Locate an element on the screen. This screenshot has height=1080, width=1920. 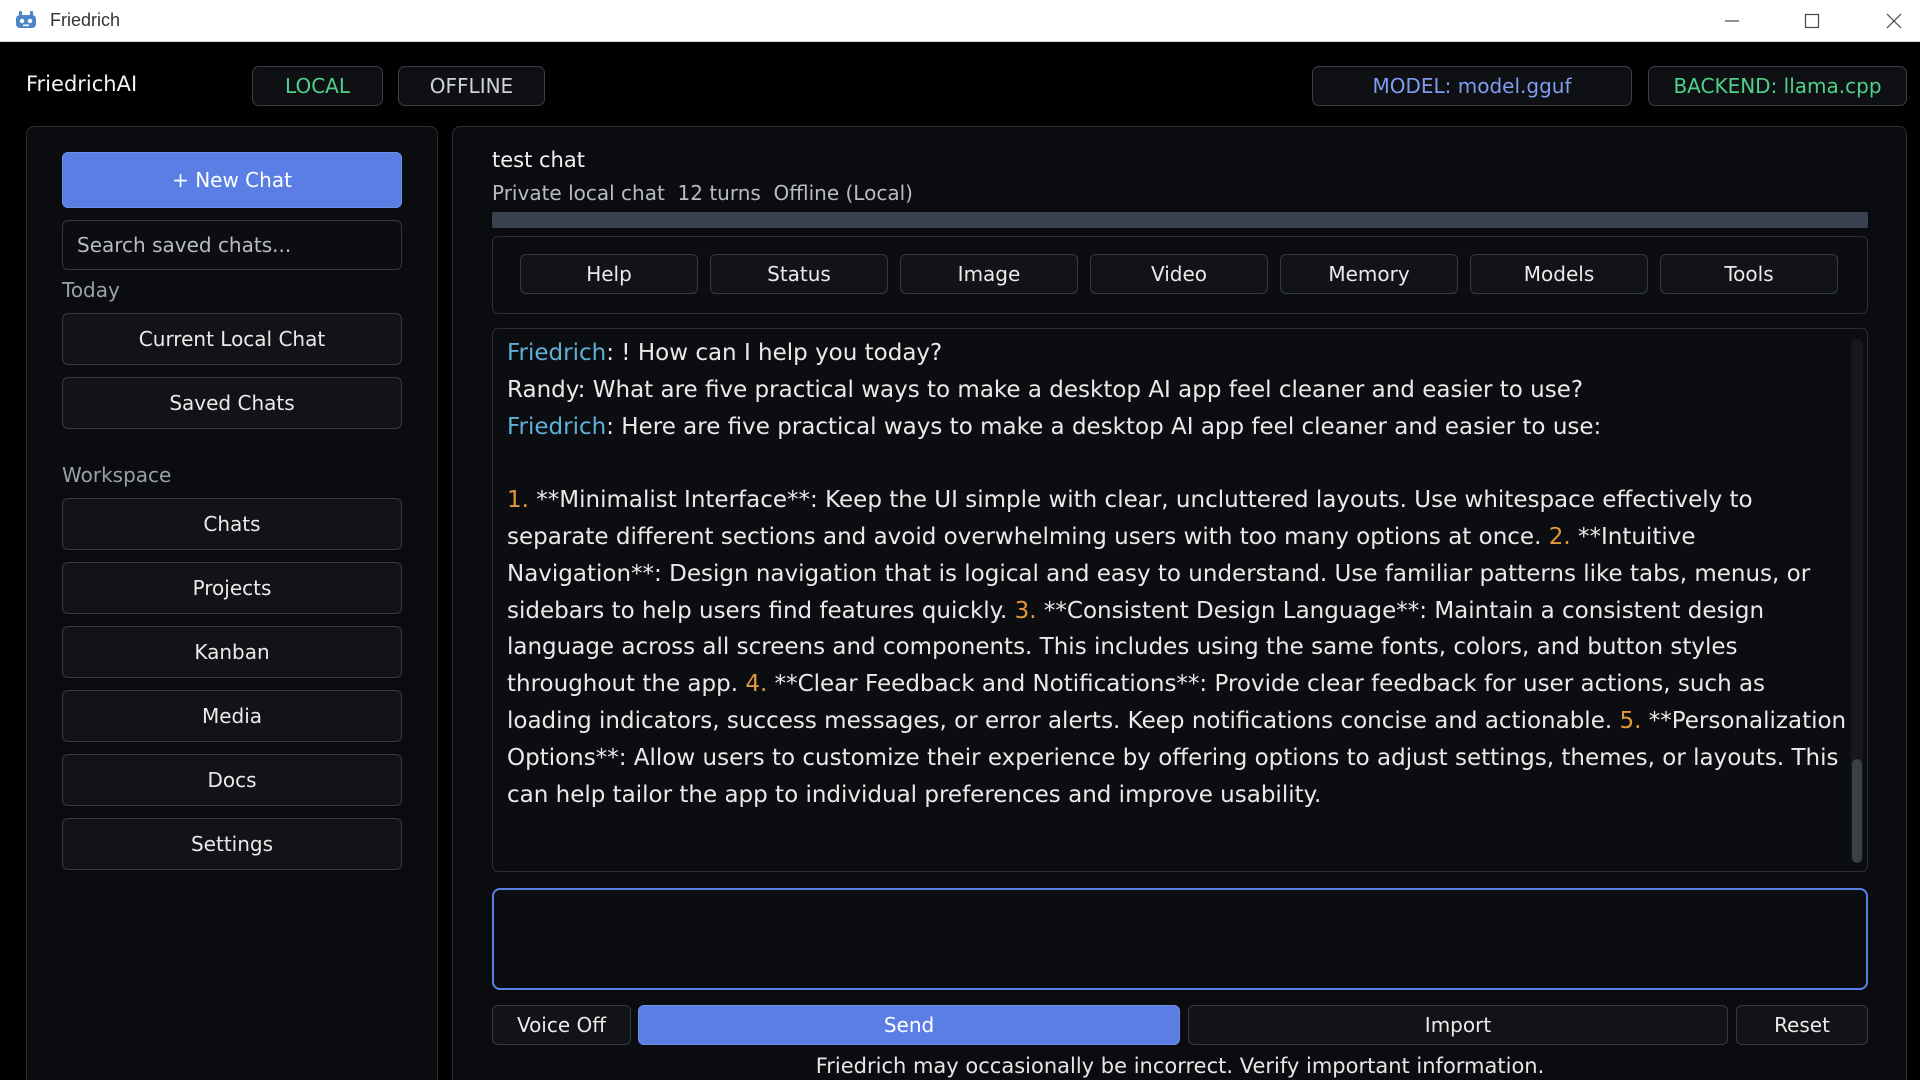
search-saved-chats-input is located at coordinates (232, 245).